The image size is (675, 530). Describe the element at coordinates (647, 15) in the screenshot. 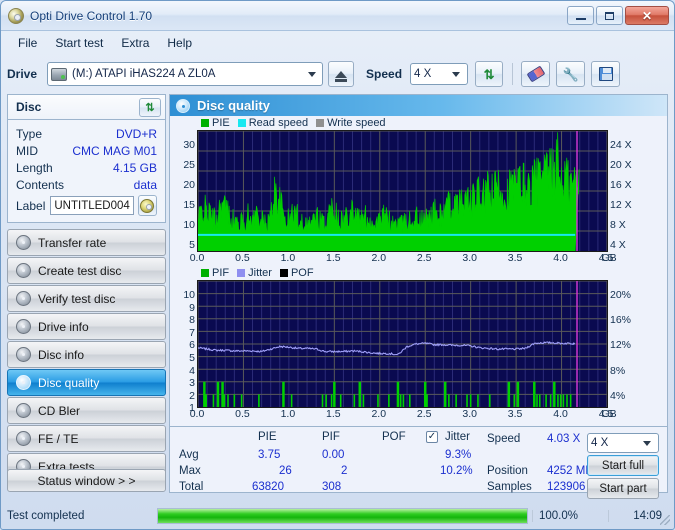

I see `close-button: ✕` at that location.